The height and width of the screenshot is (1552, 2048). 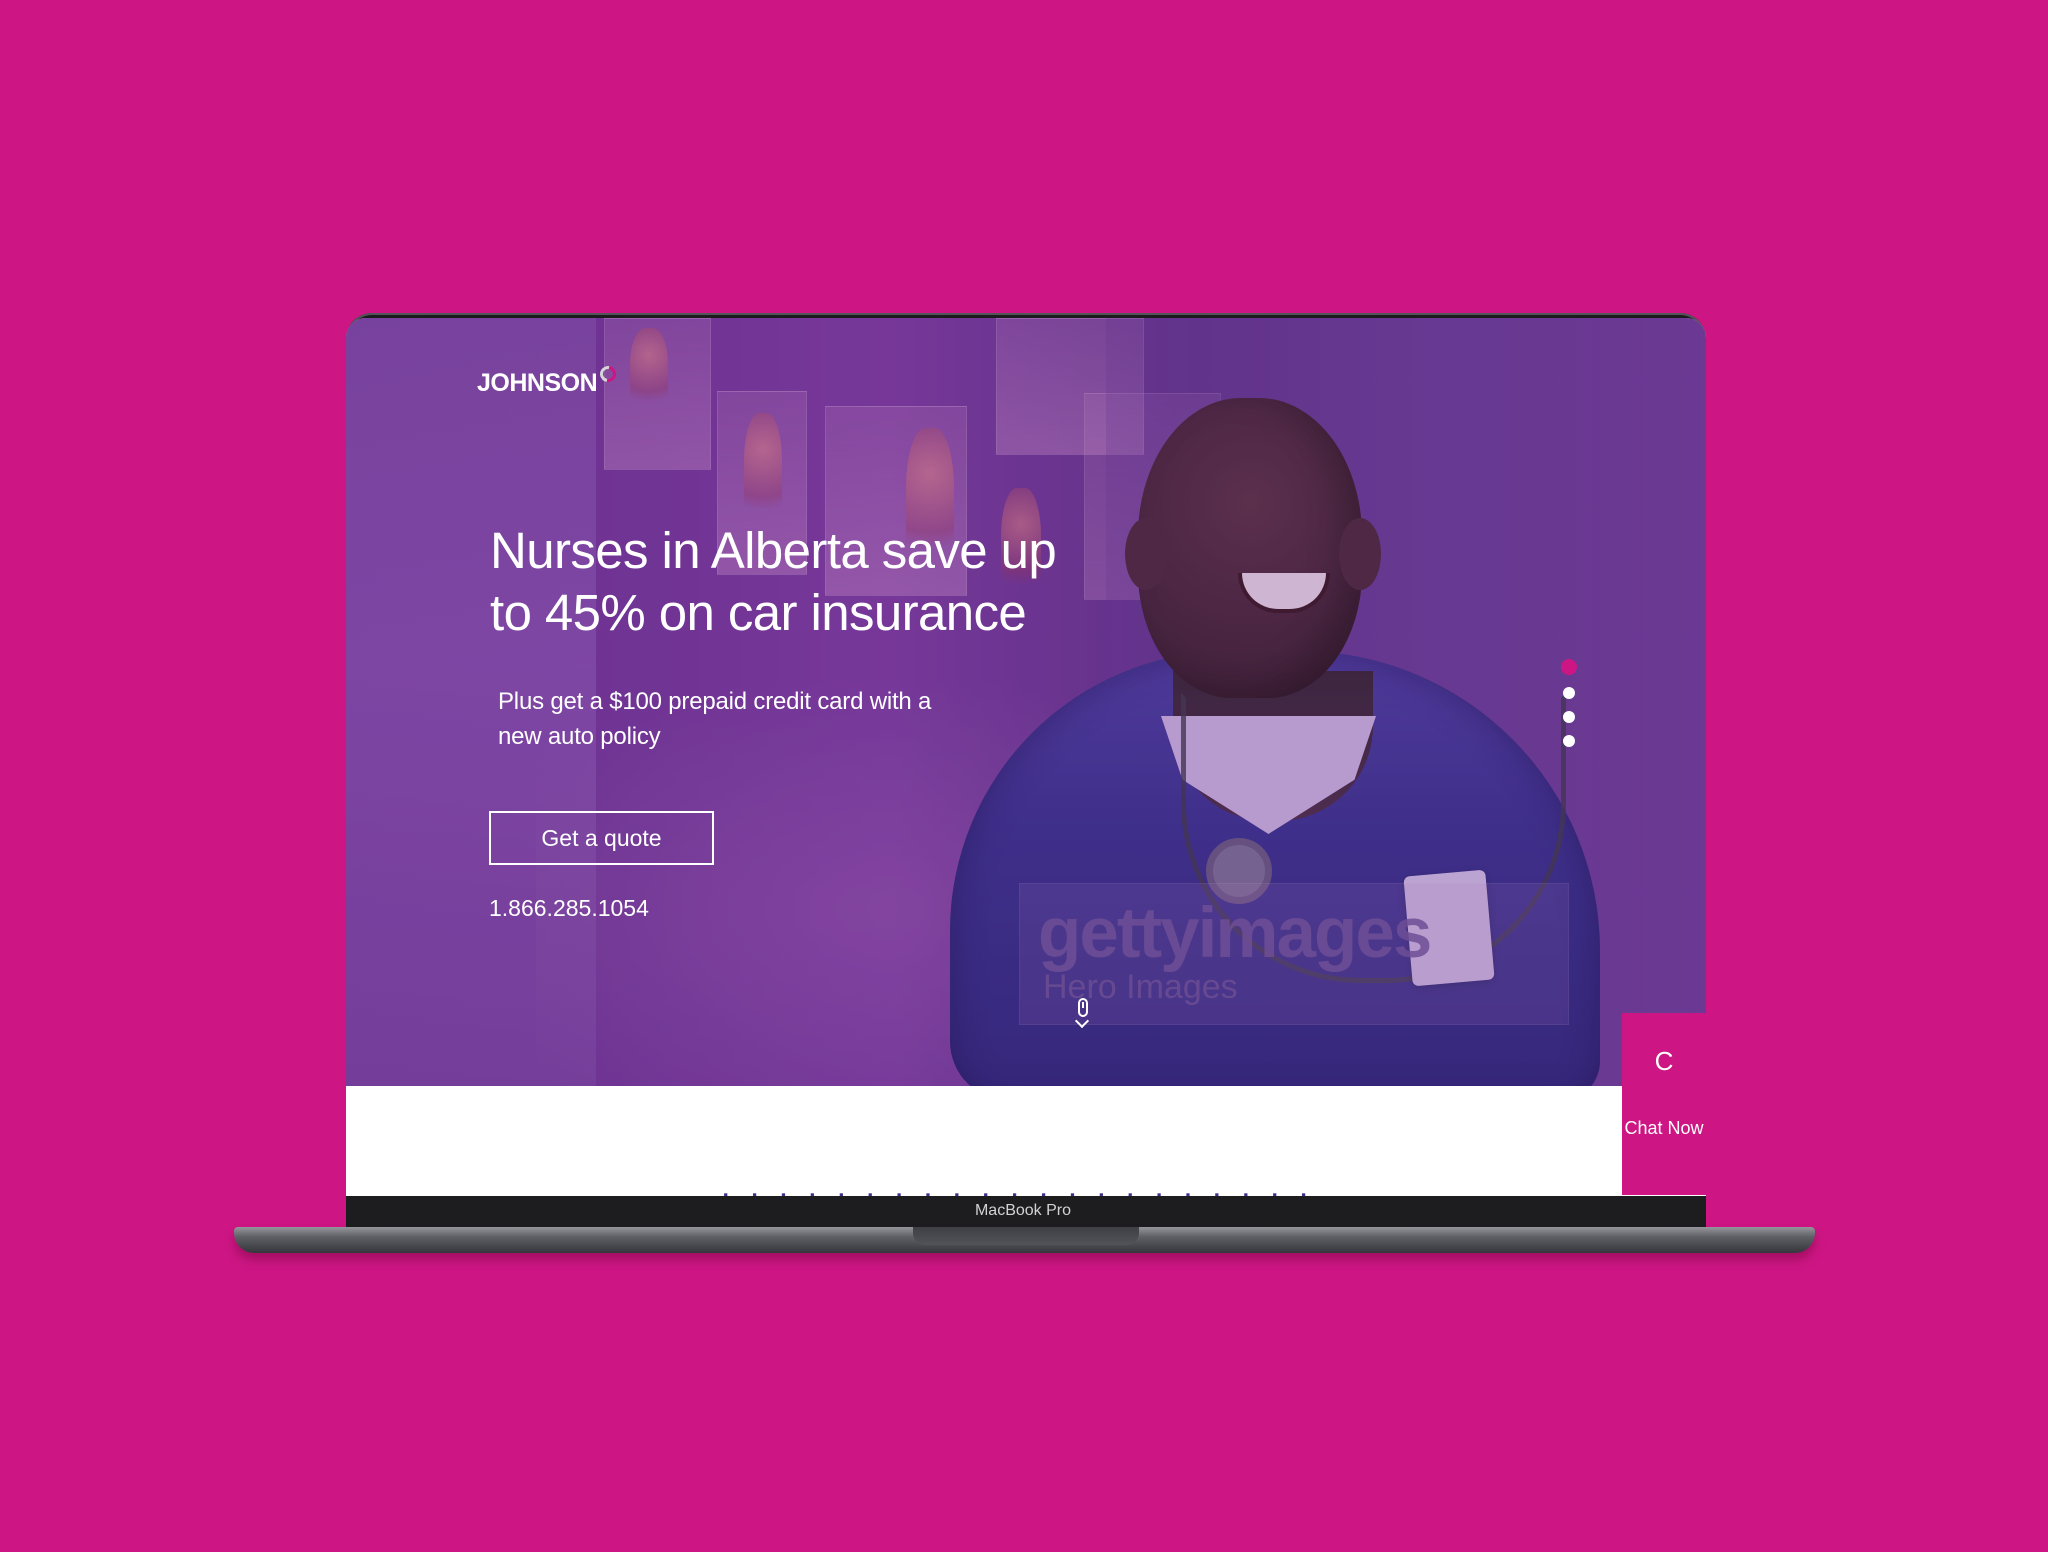 I want to click on chevron-down-icon, so click(x=1082, y=1021).